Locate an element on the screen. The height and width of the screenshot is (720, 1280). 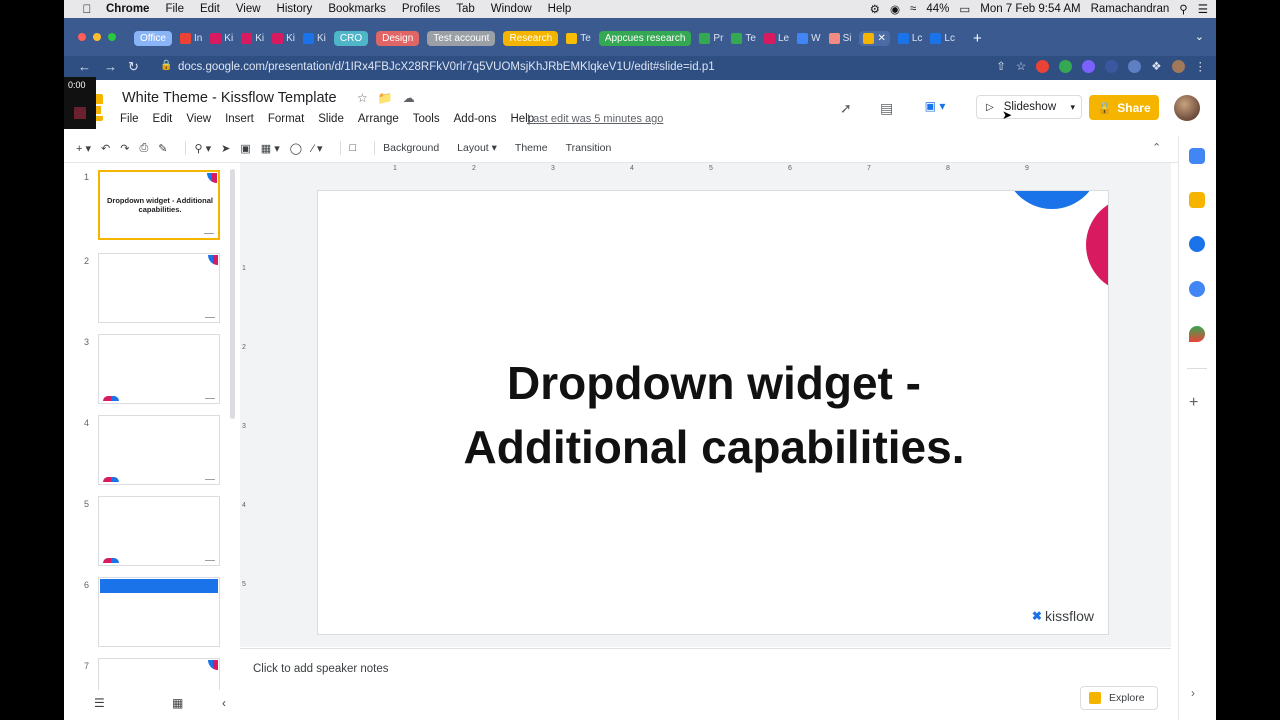
maps-icon is located at coordinates (1197, 334).